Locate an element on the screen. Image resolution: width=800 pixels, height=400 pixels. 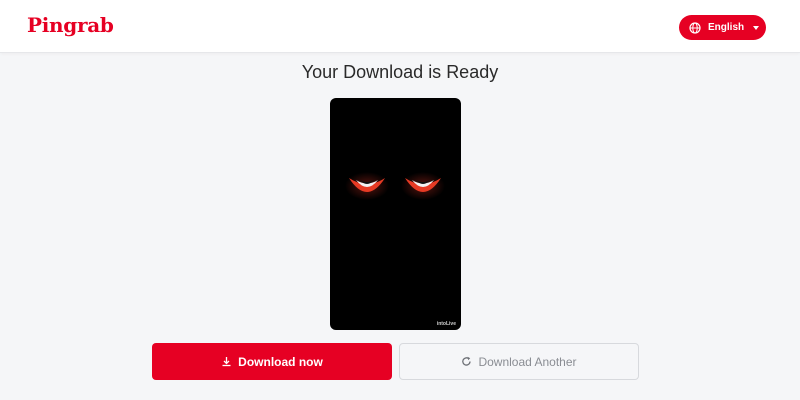
site-logo: Pingrab is located at coordinates (70, 25).